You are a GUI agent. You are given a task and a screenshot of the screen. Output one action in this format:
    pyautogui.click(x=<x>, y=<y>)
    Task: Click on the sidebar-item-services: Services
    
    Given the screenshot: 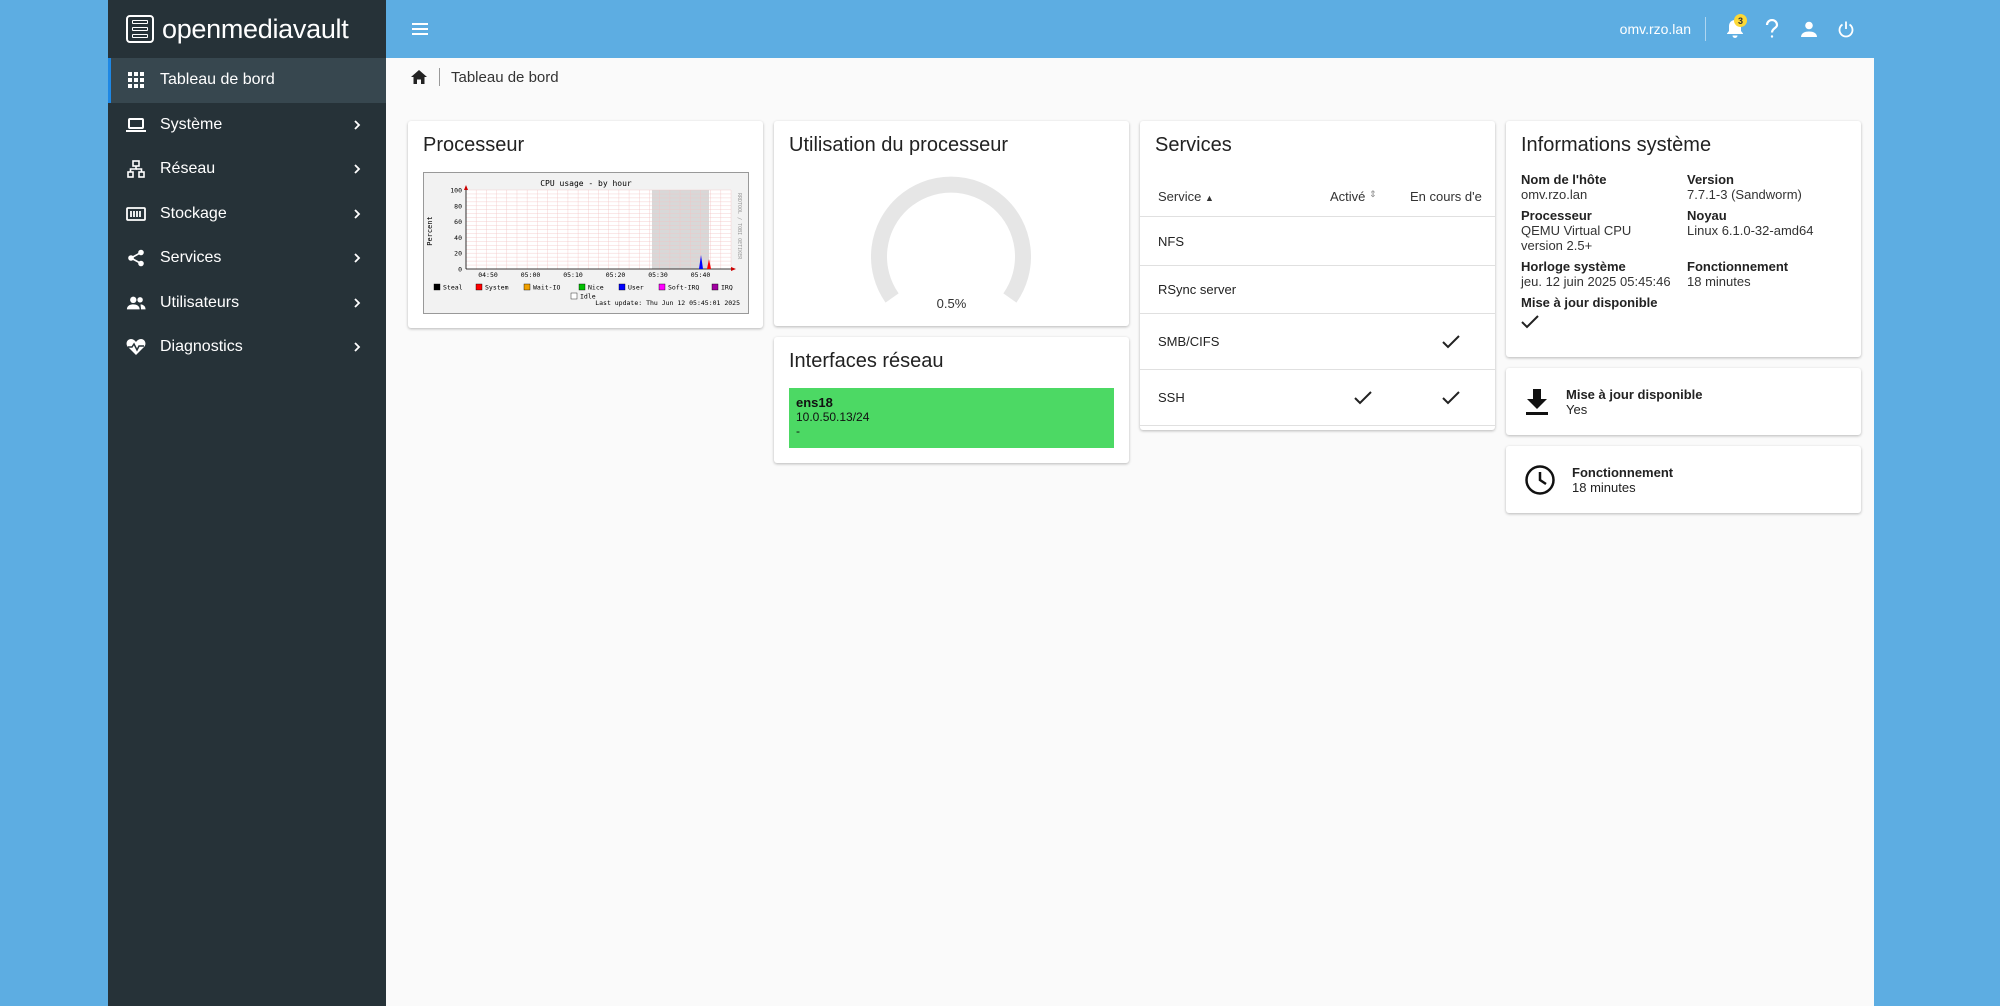 What is the action you would take?
    pyautogui.click(x=247, y=258)
    